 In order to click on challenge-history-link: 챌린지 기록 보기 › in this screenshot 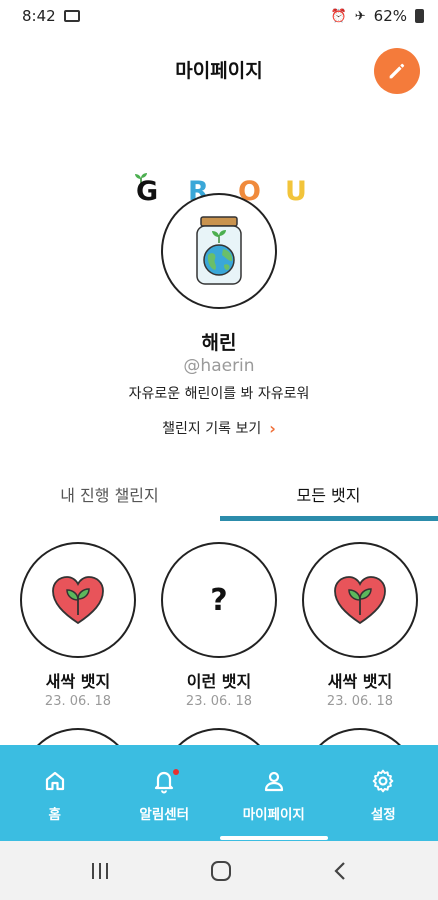, I will do `click(219, 428)`.